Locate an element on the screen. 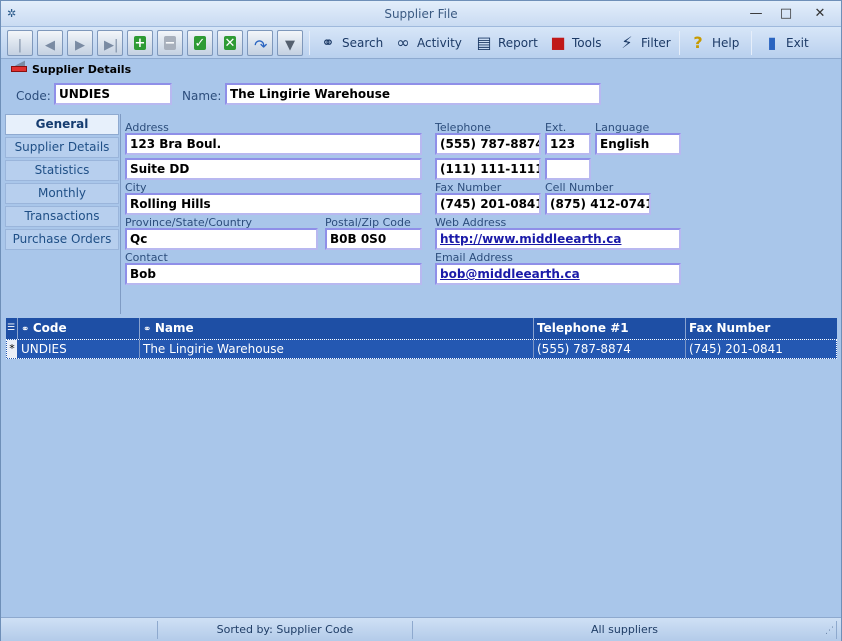  tab-statistics: Statistics is located at coordinates (62, 170).